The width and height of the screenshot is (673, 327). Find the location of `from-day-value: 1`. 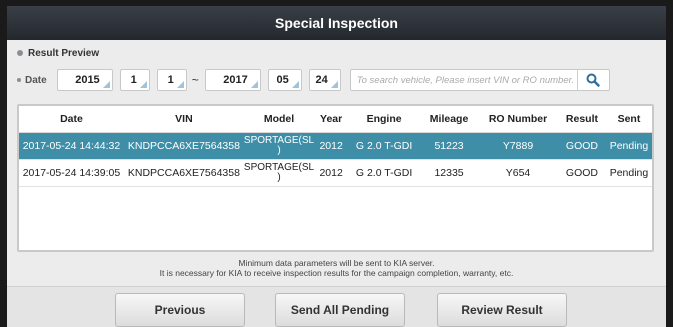

from-day-value: 1 is located at coordinates (170, 80).